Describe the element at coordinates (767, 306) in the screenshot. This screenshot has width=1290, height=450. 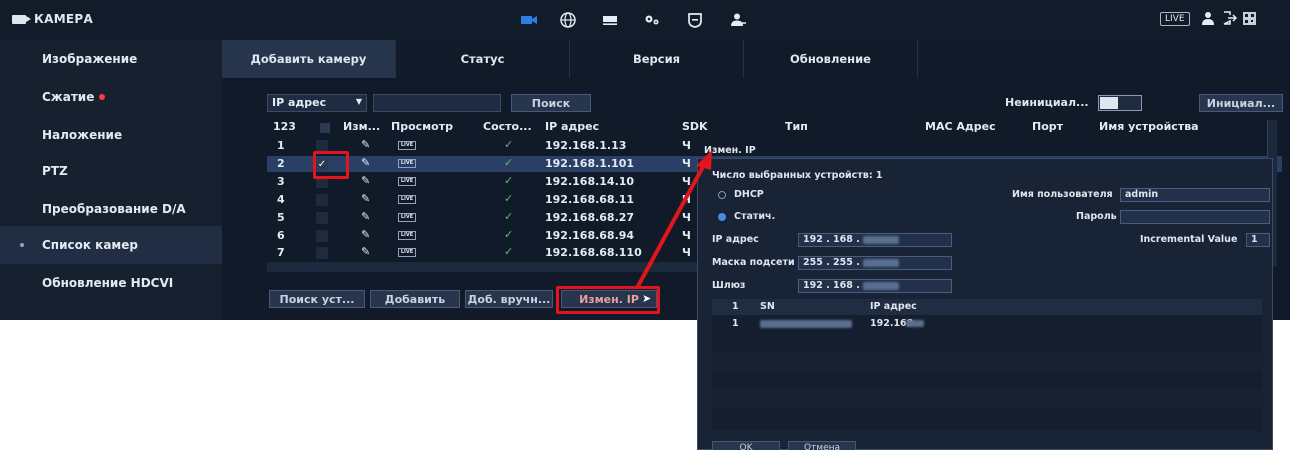
I see `list-col-sn: SN` at that location.